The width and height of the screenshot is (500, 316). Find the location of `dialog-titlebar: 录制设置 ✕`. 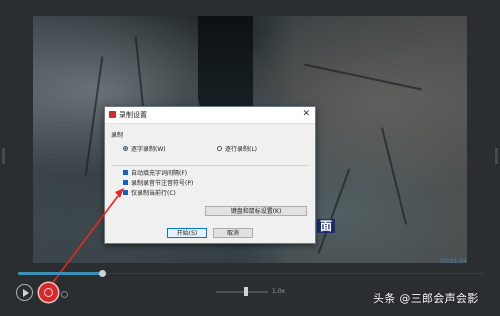

dialog-titlebar: 录制设置 ✕ is located at coordinates (210, 115).